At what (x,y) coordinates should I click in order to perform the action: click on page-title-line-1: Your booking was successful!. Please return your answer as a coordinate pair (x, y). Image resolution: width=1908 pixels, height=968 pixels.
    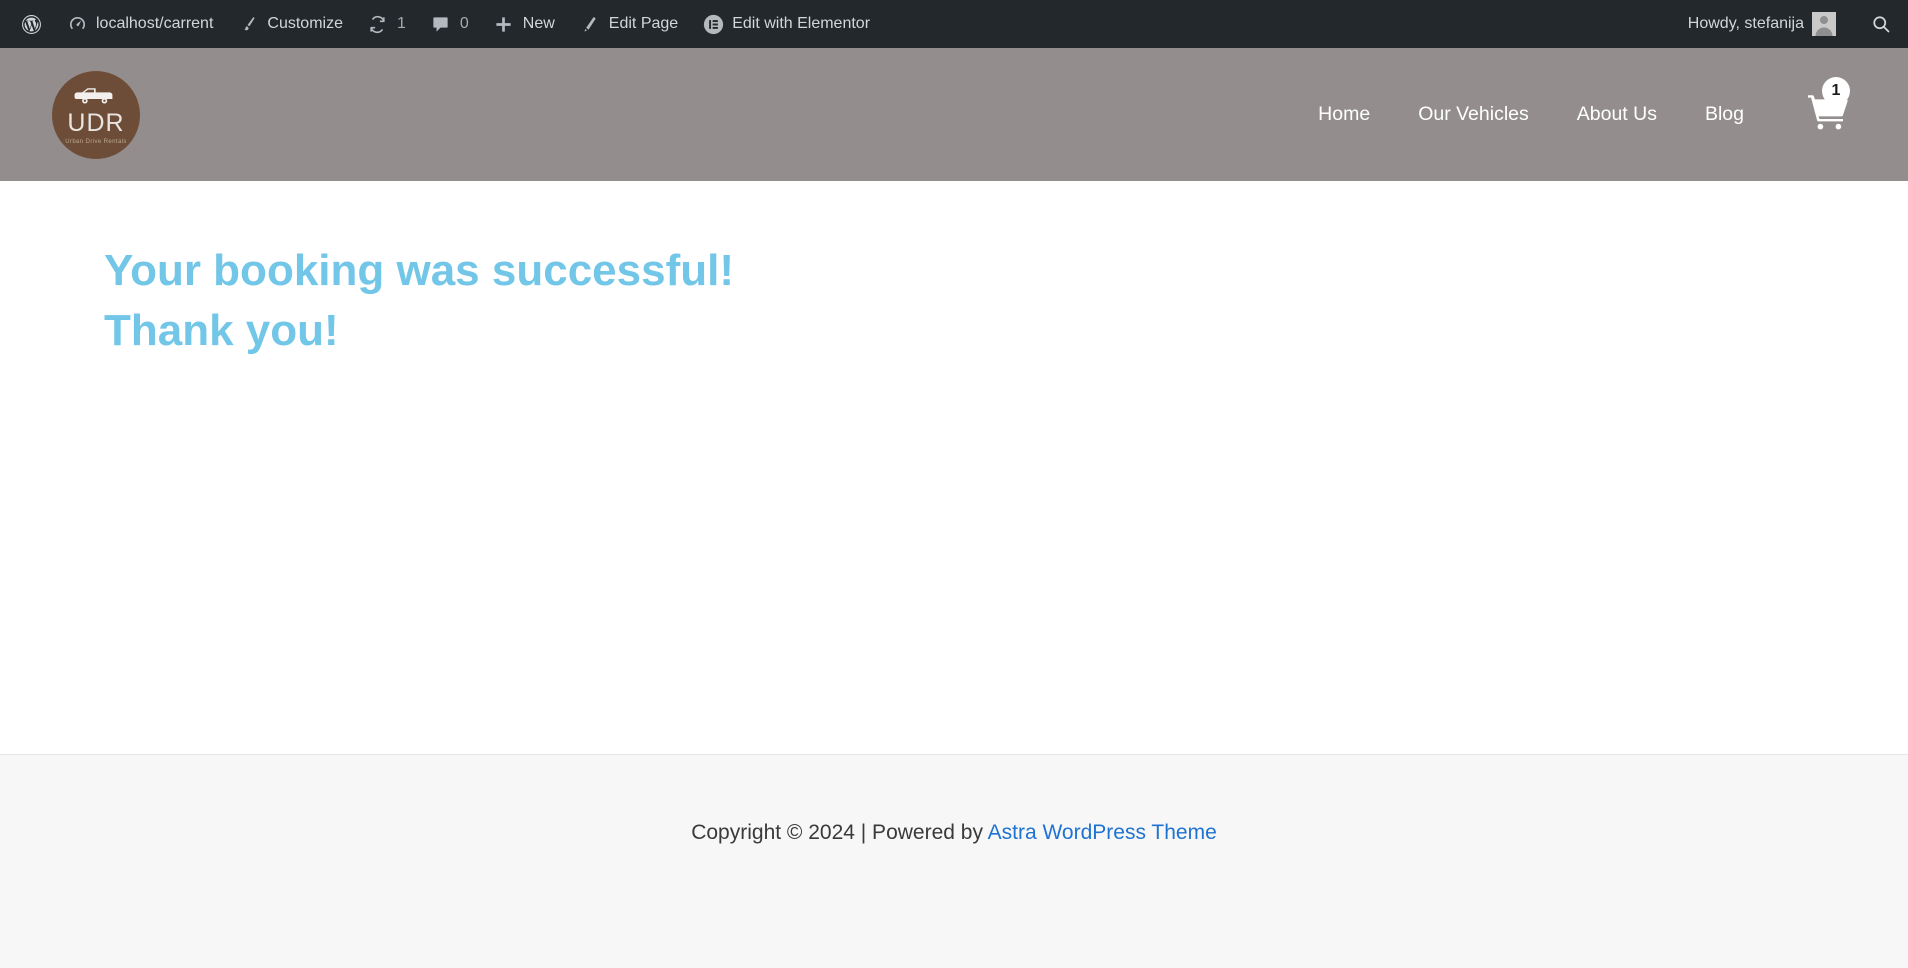
    Looking at the image, I should click on (419, 270).